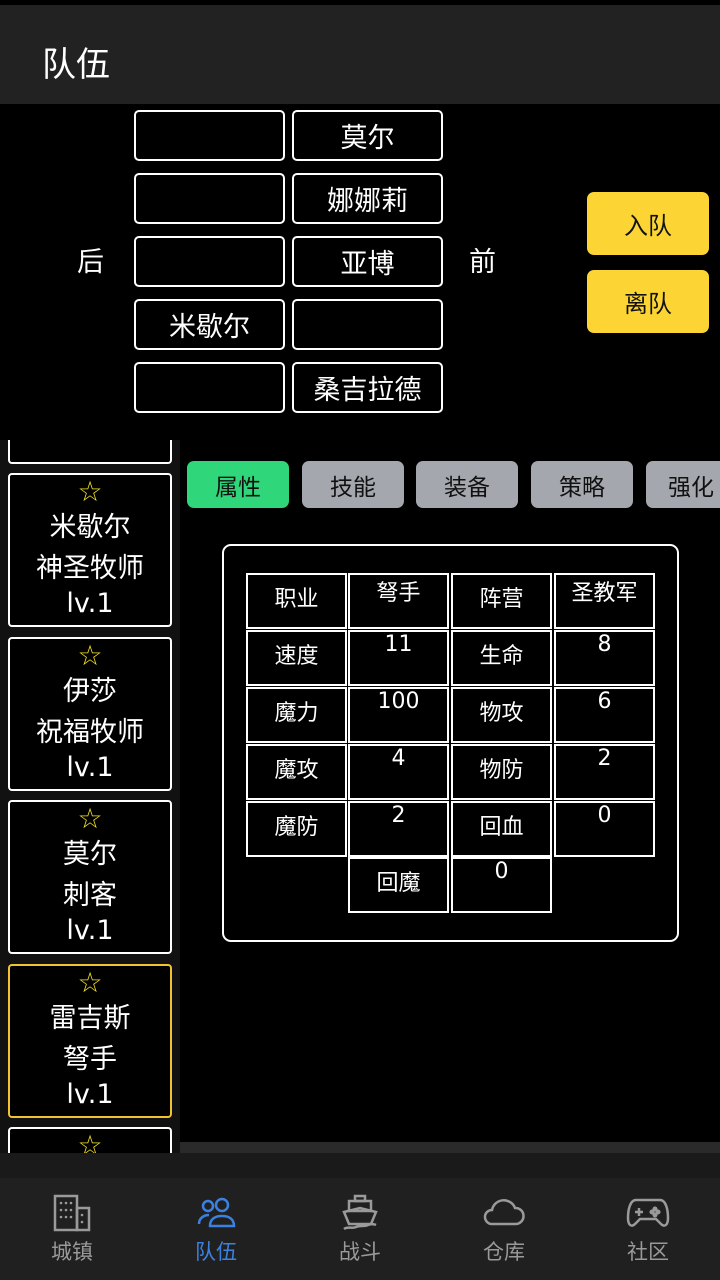  What do you see at coordinates (604, 715) in the screenshot?
I see `stat-value: 6` at bounding box center [604, 715].